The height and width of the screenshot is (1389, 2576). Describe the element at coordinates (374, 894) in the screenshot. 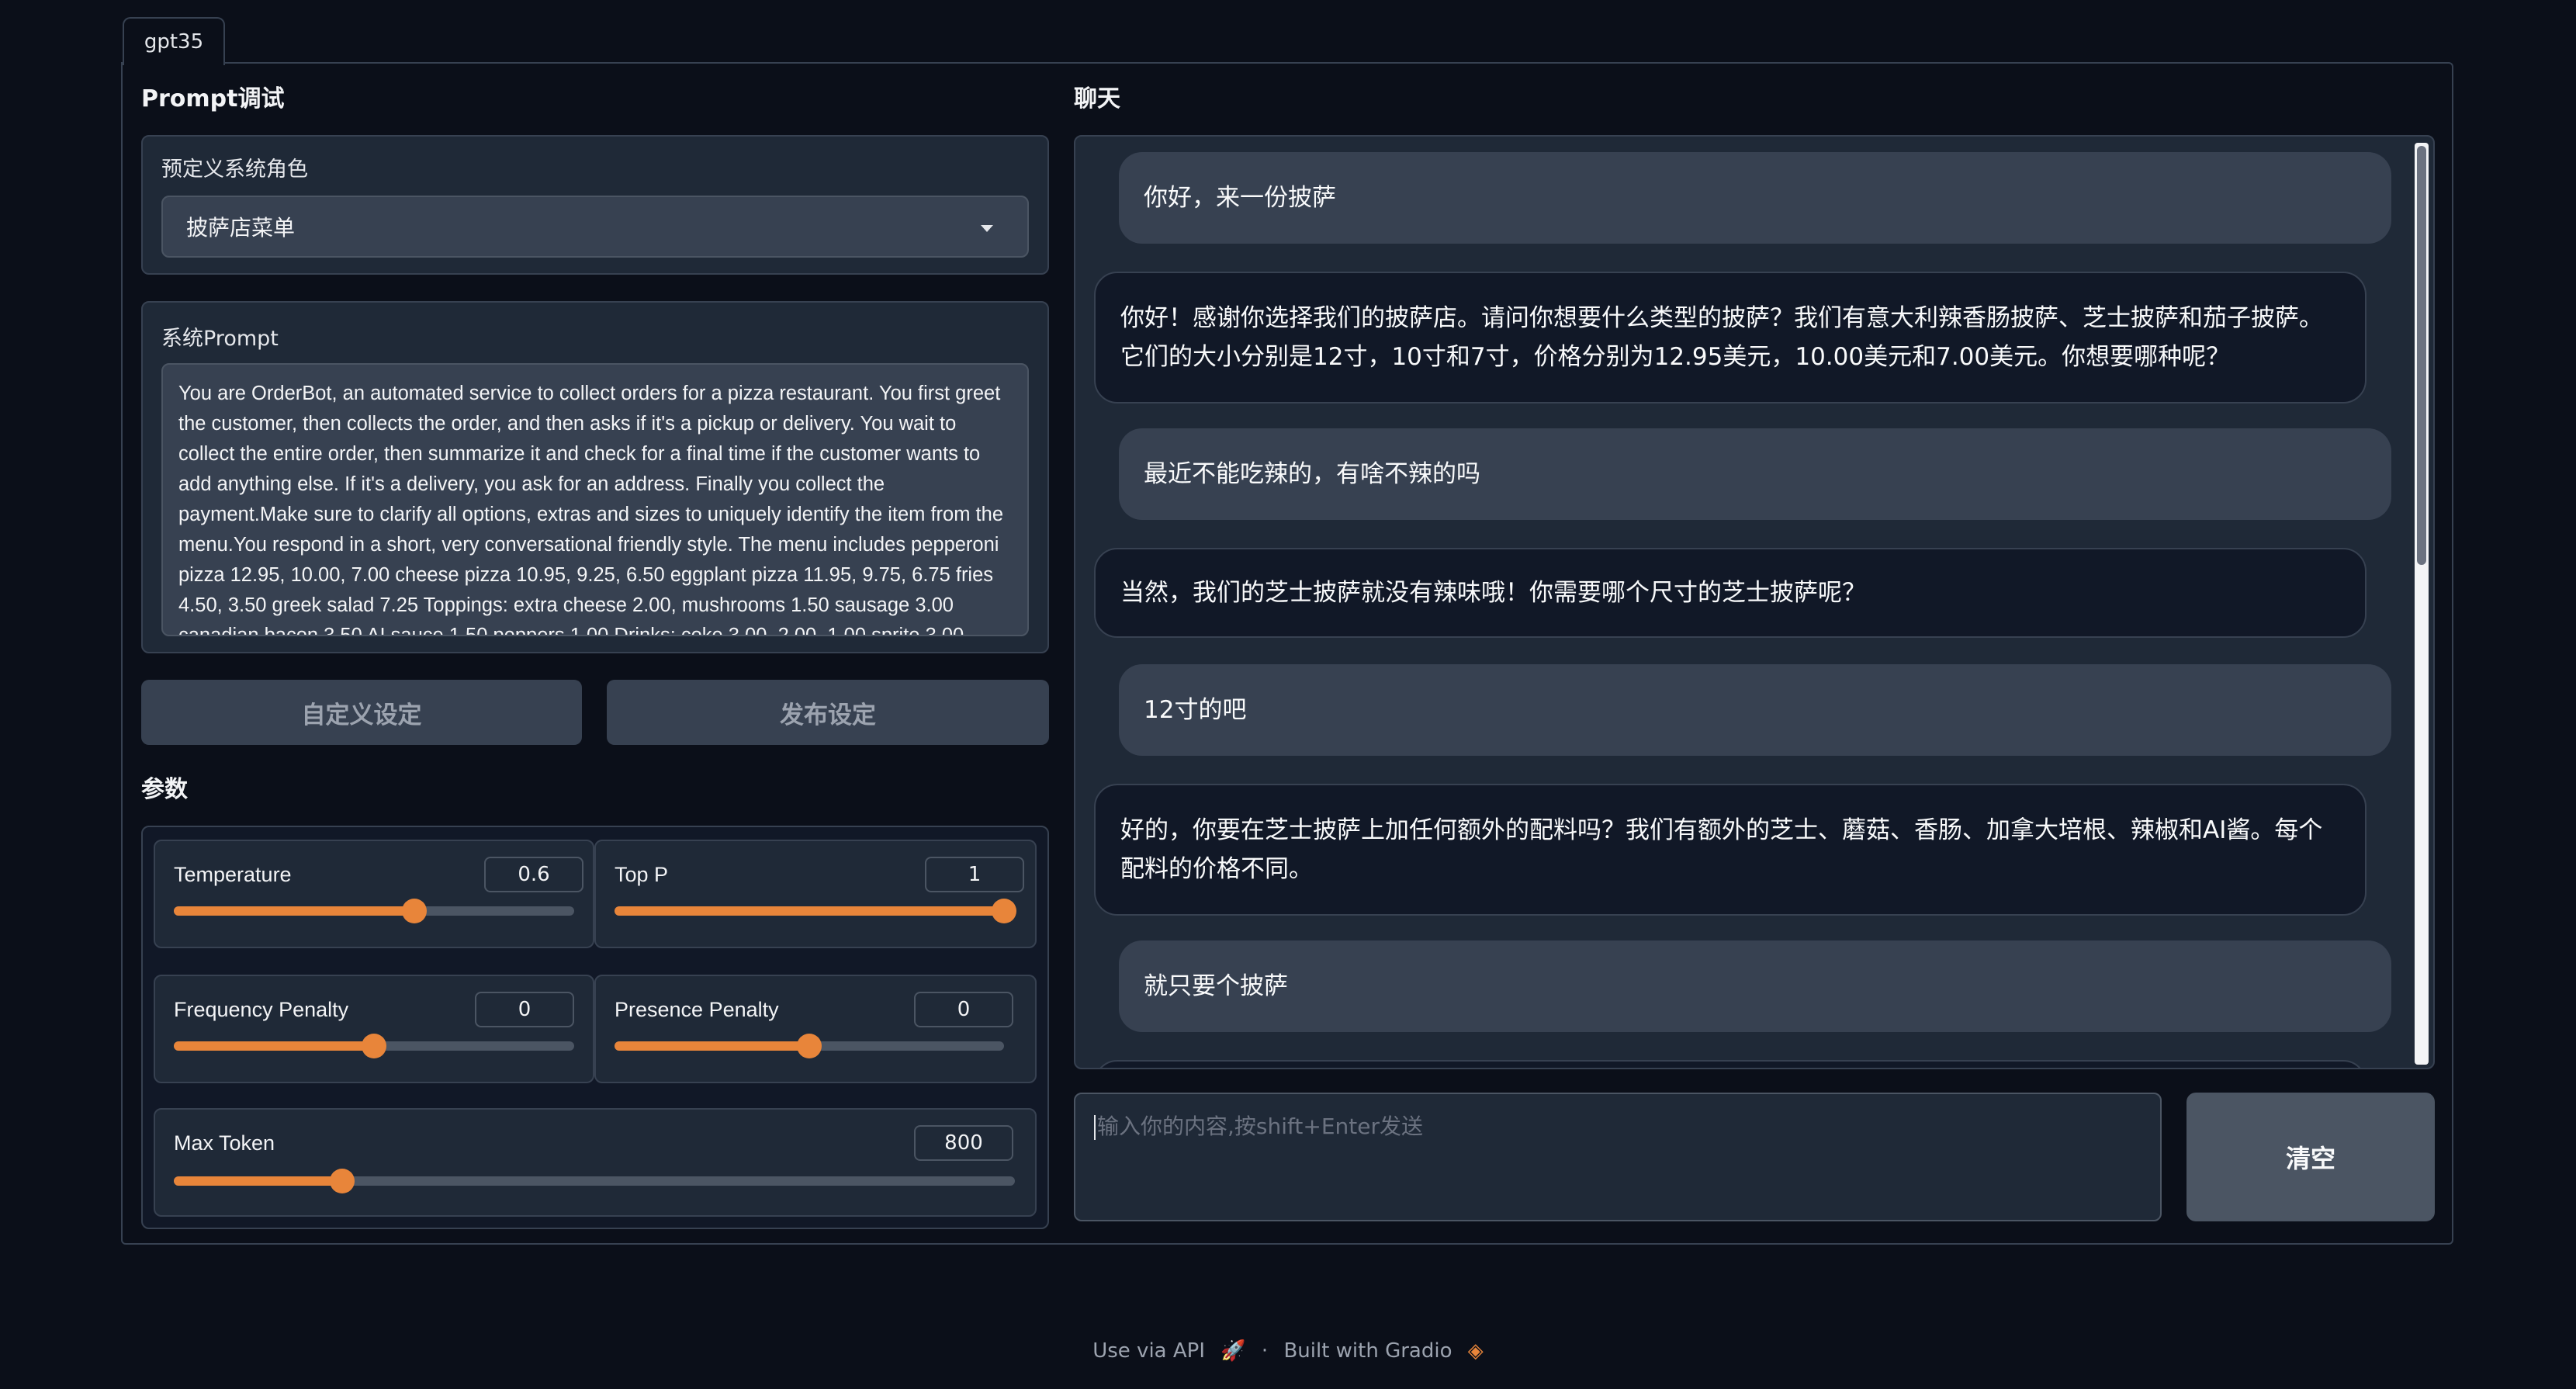

I see `temperature-card: Temperature 0.6` at that location.